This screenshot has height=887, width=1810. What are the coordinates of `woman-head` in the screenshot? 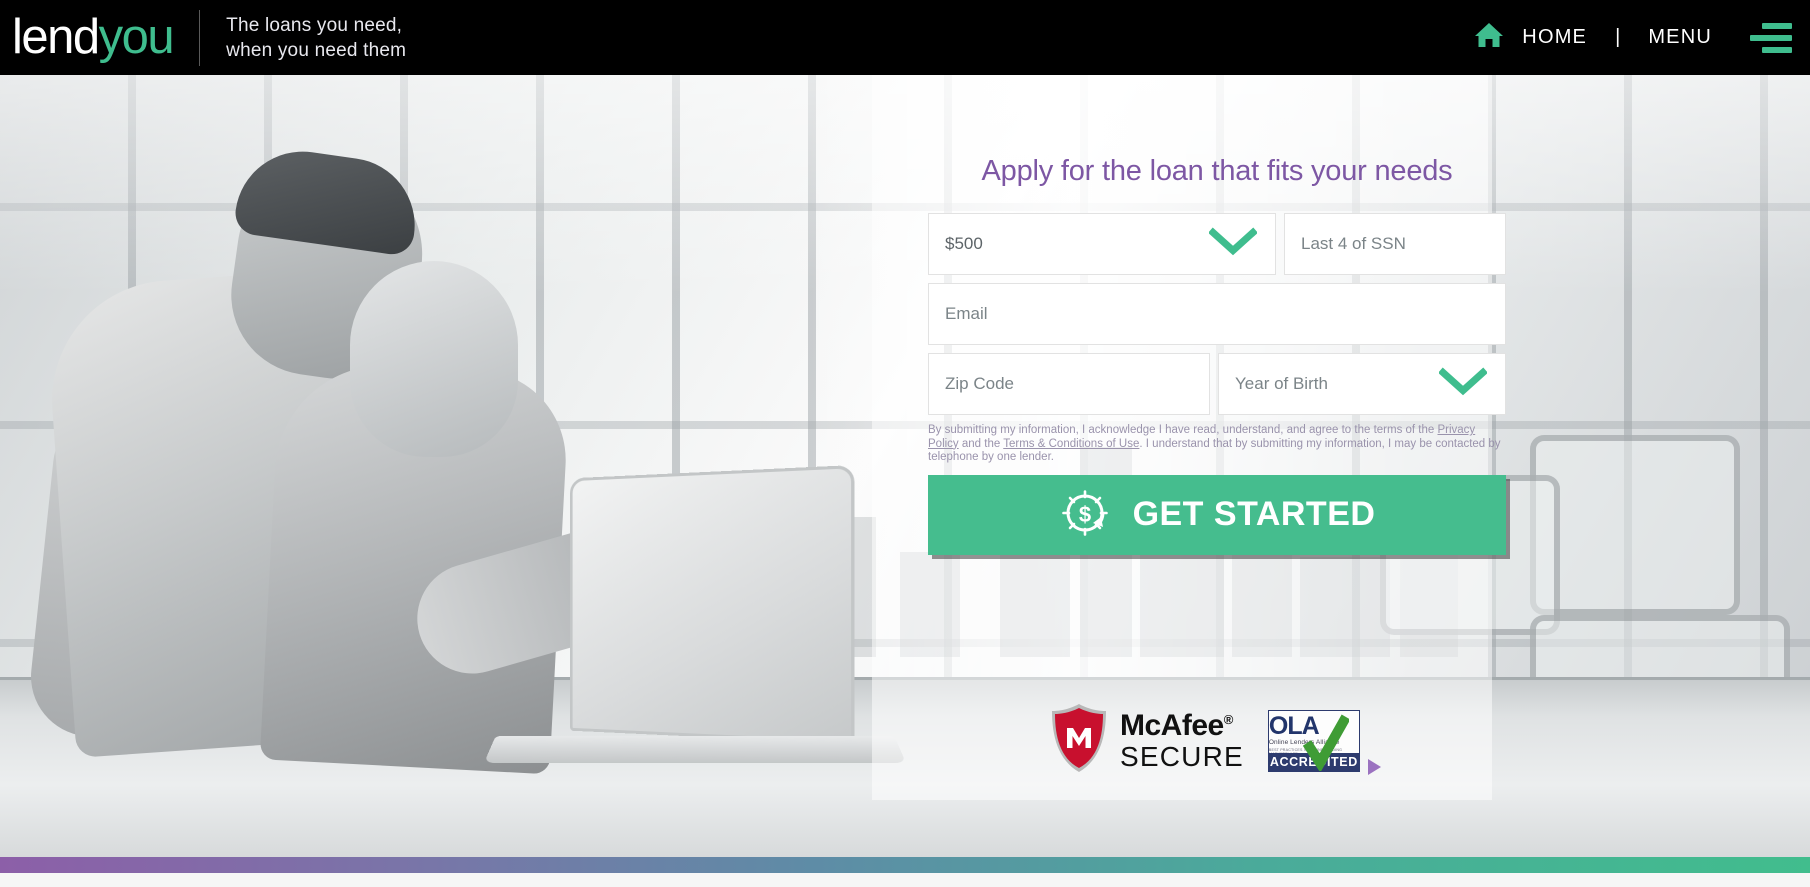 It's located at (434, 359).